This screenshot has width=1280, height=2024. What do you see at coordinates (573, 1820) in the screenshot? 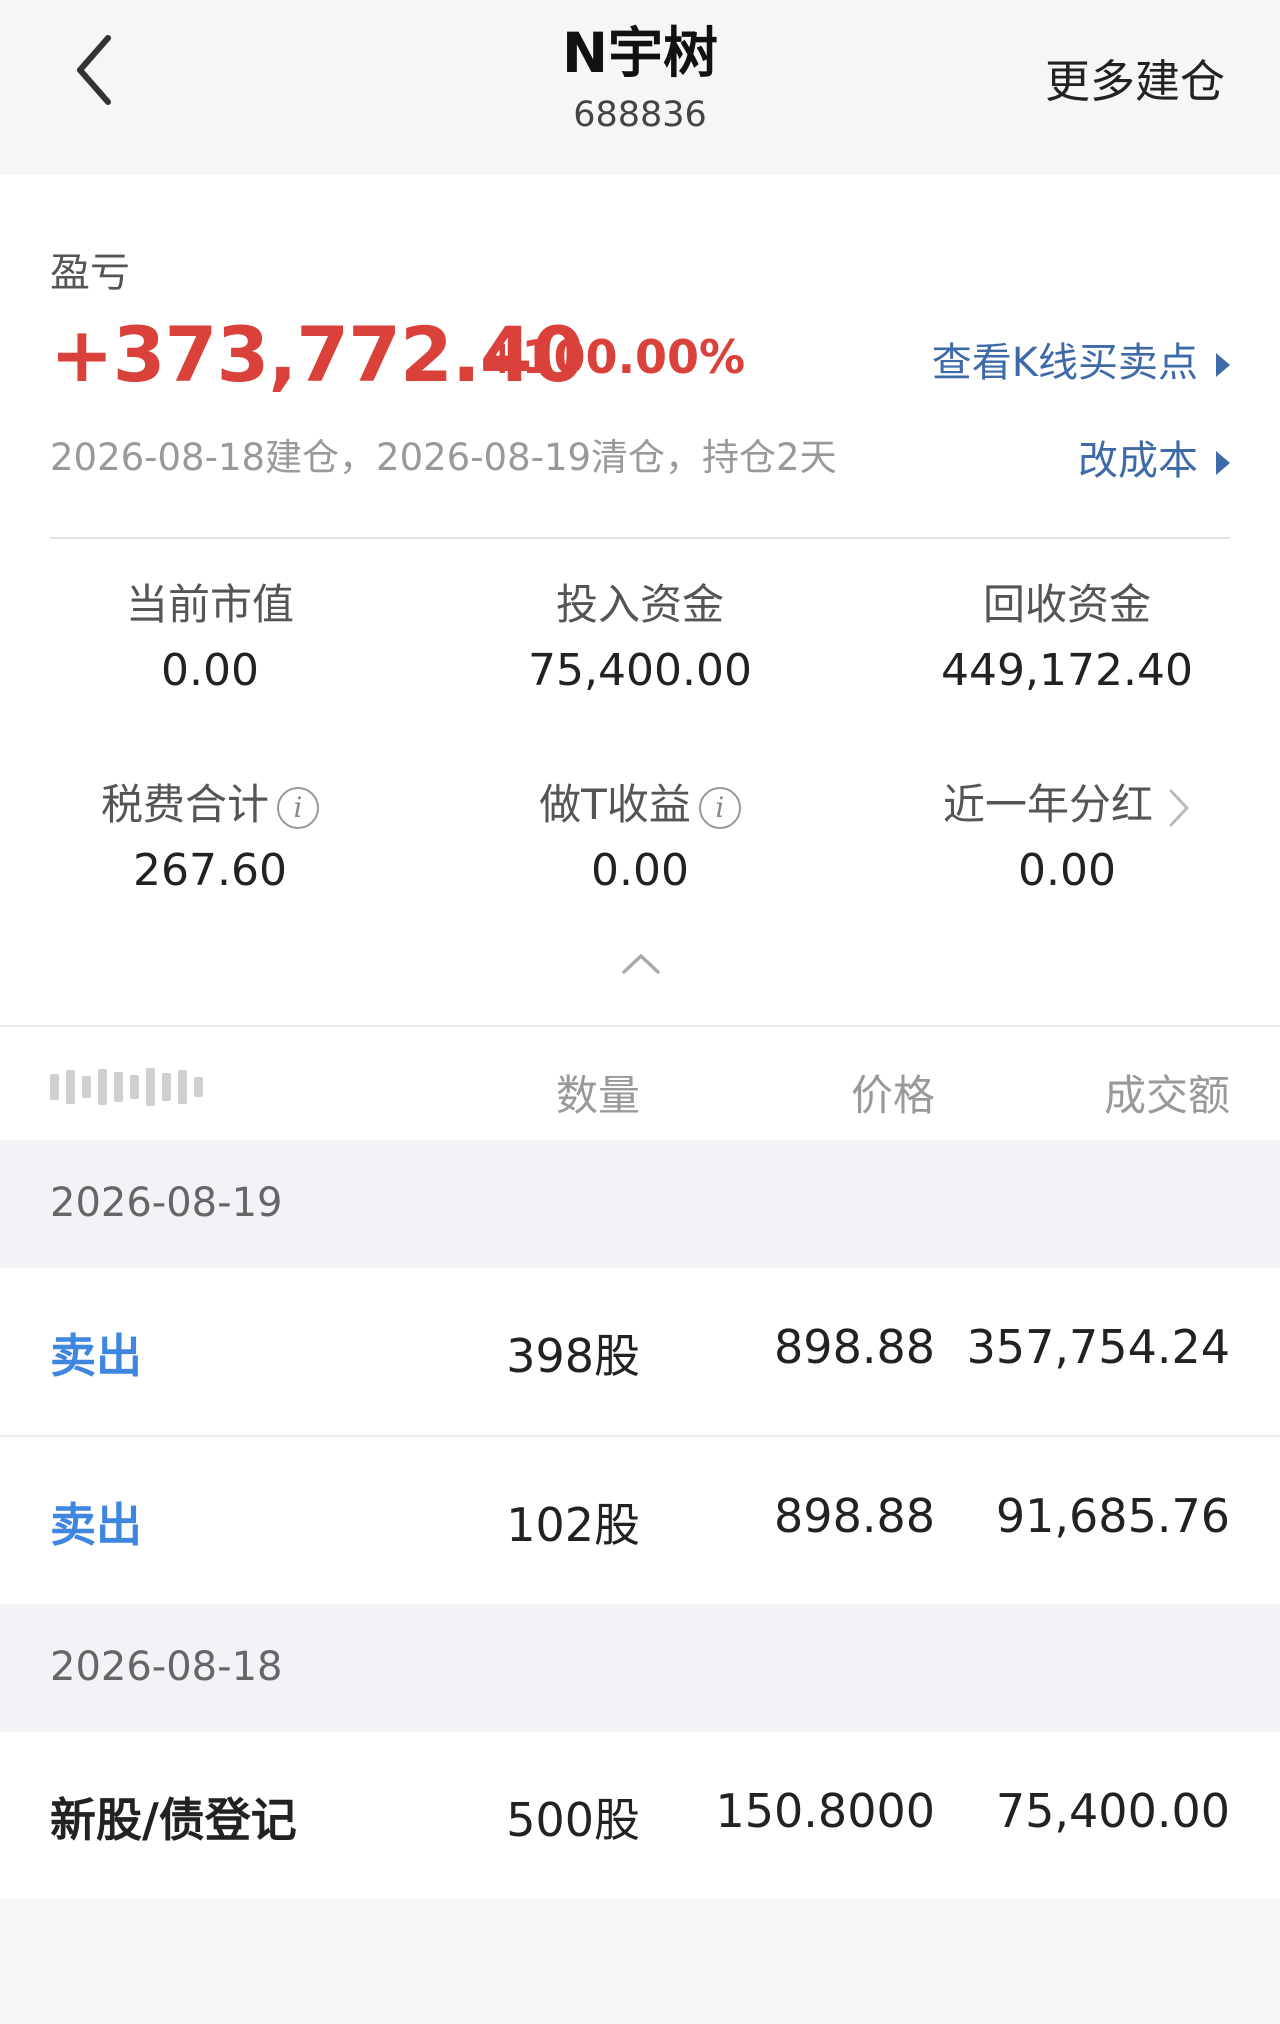
I see `trade-quantity: 500股` at bounding box center [573, 1820].